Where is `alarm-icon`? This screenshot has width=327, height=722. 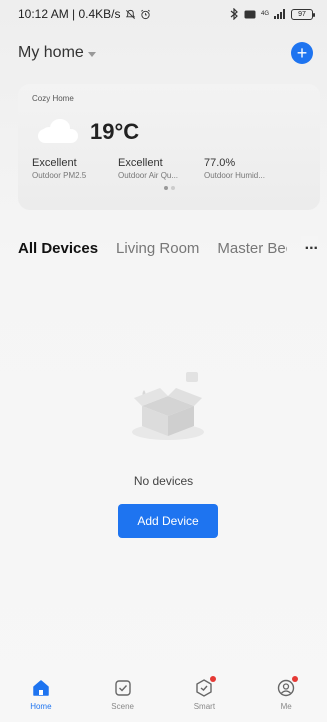 alarm-icon is located at coordinates (145, 14).